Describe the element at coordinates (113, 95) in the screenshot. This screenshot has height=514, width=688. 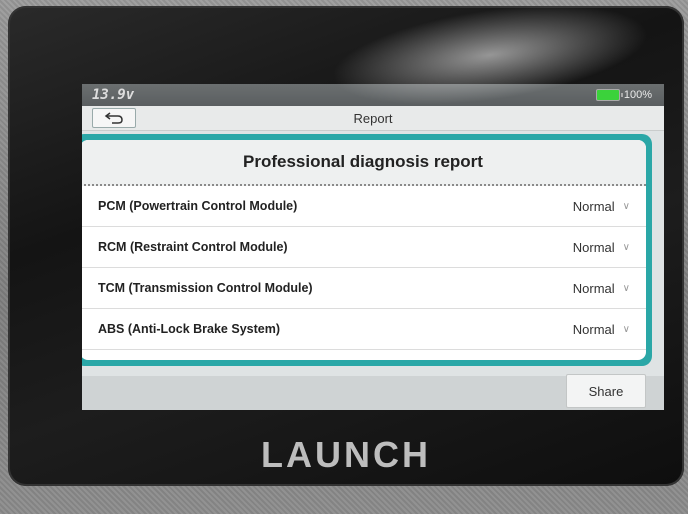
I see `voltage-readout: 13.9v` at that location.